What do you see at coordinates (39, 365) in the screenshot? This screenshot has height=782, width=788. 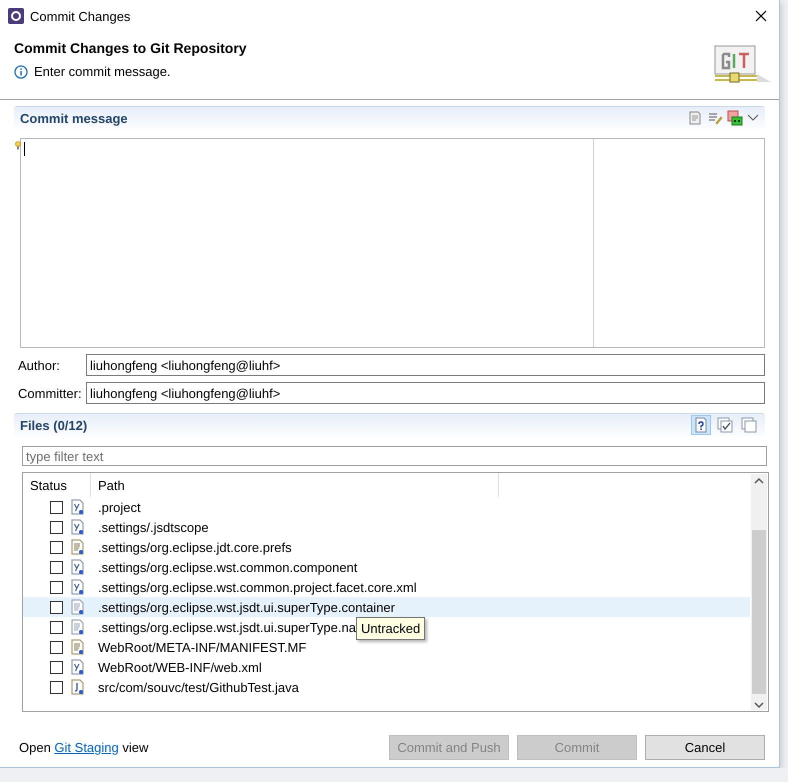 I see `field-label: Author:` at bounding box center [39, 365].